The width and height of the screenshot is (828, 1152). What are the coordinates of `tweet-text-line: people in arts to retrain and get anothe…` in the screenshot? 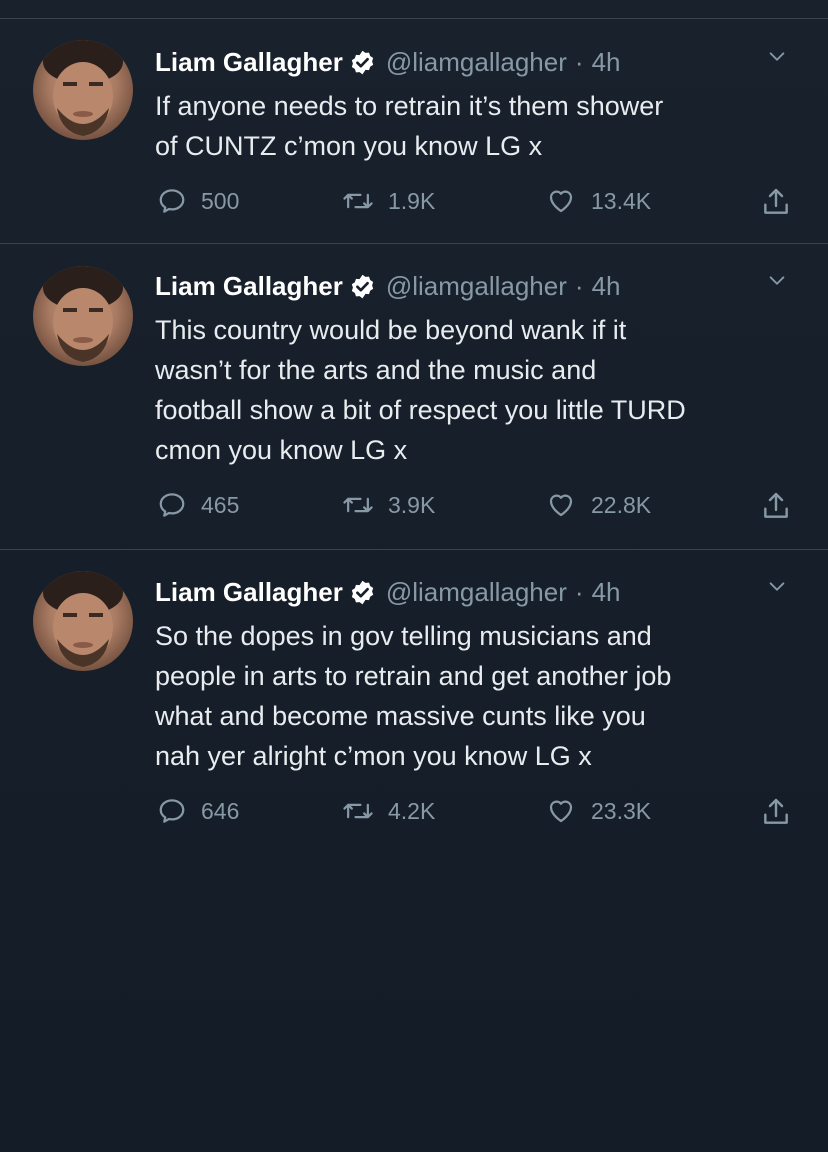 It's located at (413, 676).